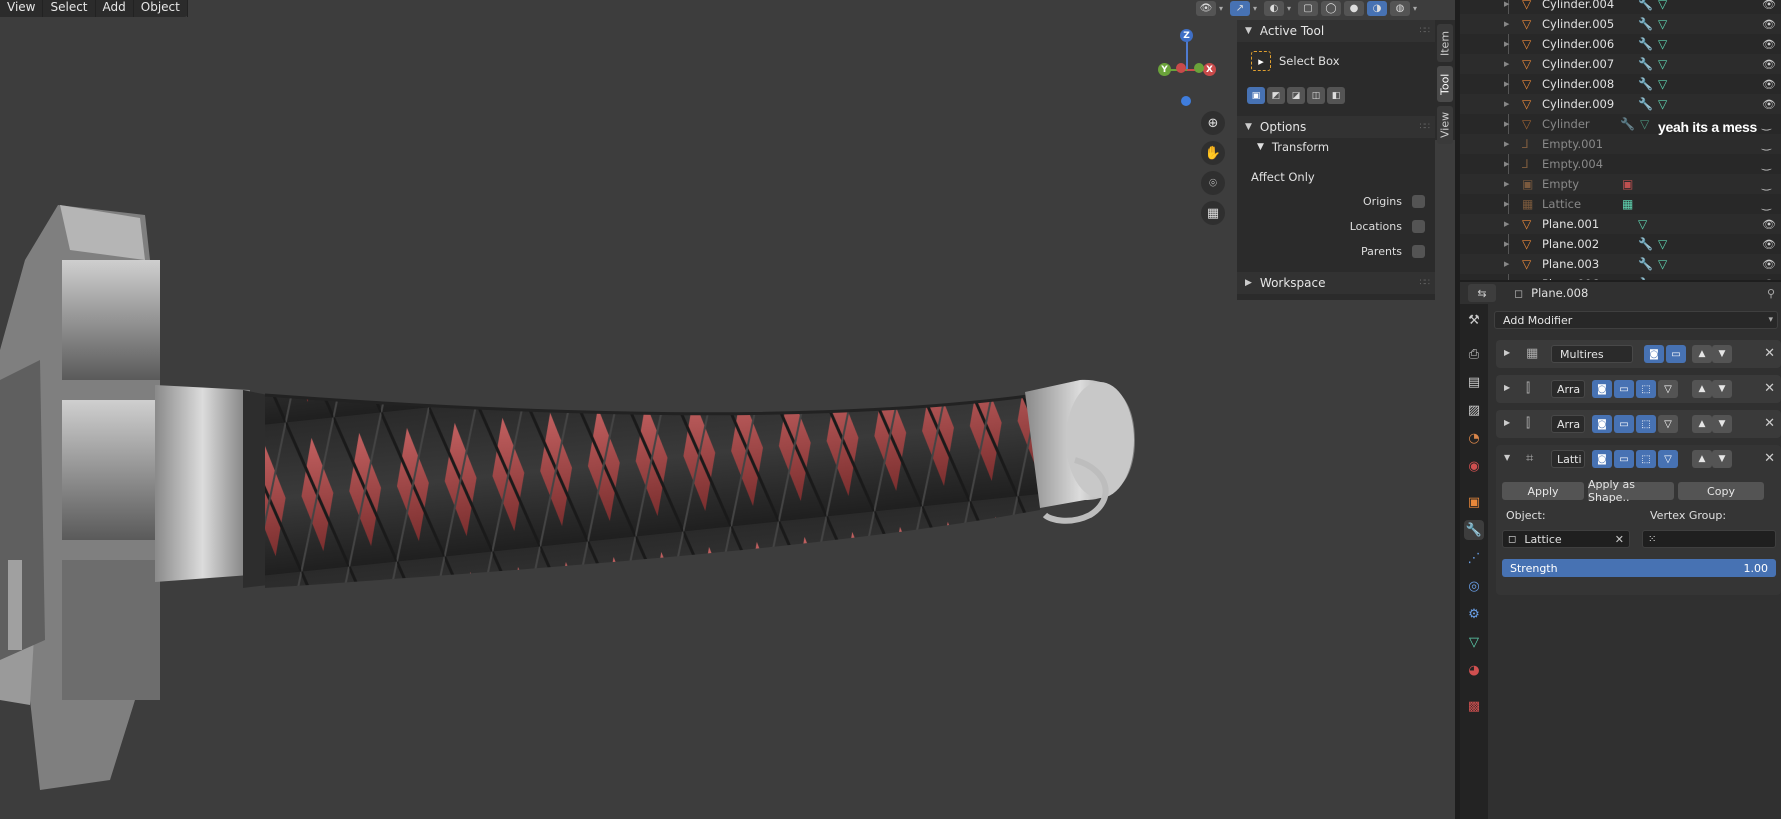 The image size is (1781, 819). I want to click on locations-checkbox, so click(1418, 226).